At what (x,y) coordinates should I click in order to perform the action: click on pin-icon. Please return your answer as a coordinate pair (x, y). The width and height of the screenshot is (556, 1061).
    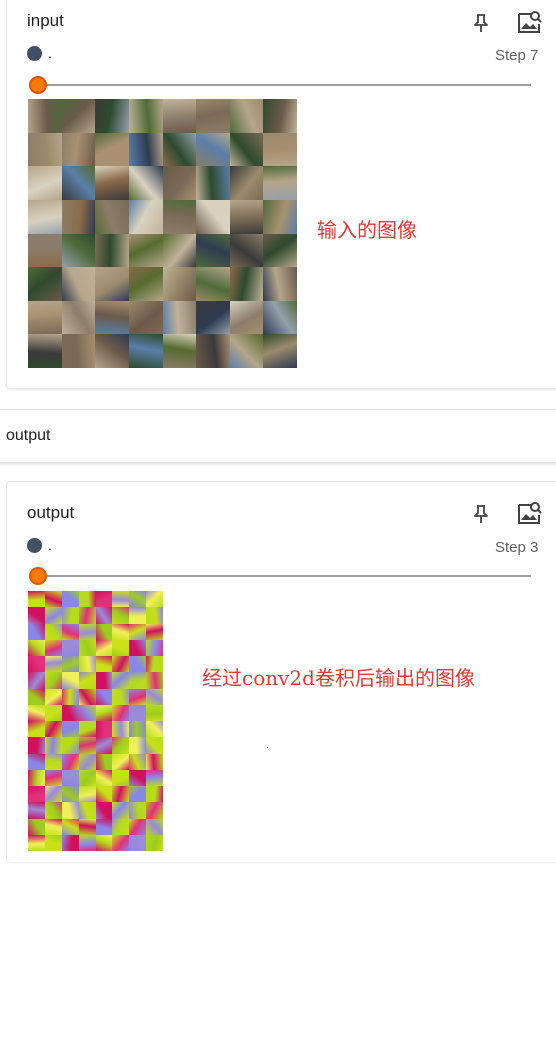
    Looking at the image, I should click on (481, 23).